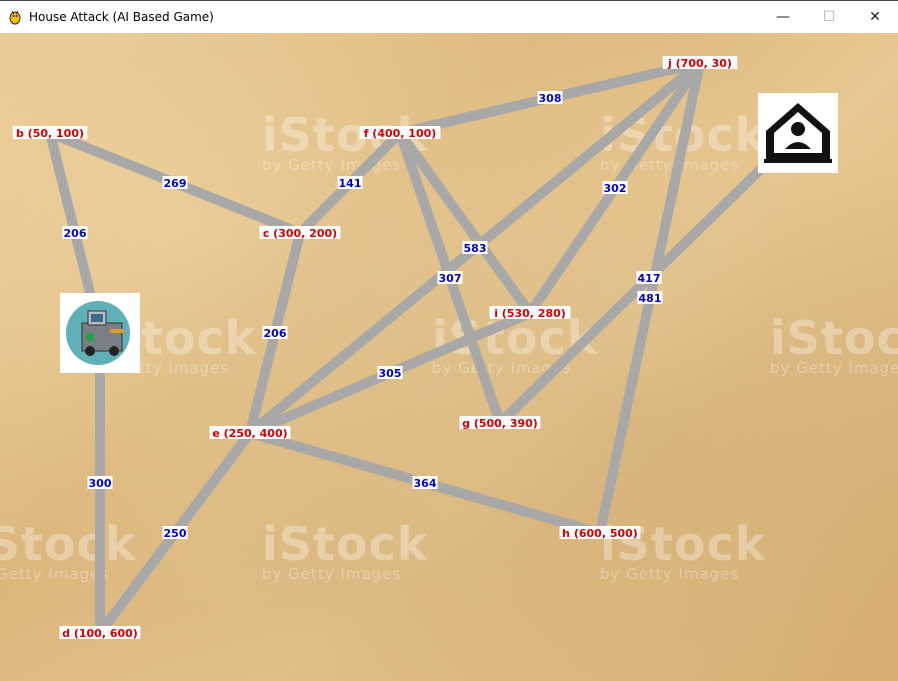 The image size is (898, 681). I want to click on edge-weight-label: 417, so click(649, 278).